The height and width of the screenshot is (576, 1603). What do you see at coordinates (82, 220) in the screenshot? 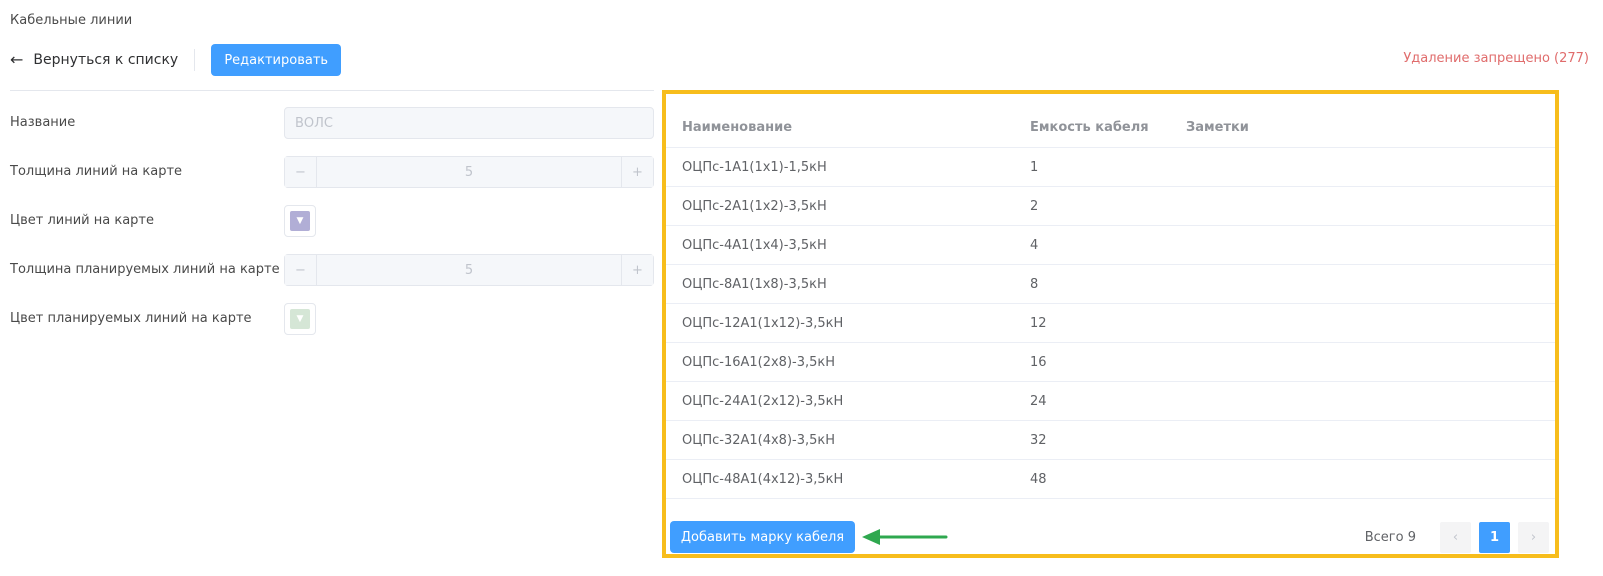
I see `line-color-label: Цвет линий на карте` at bounding box center [82, 220].